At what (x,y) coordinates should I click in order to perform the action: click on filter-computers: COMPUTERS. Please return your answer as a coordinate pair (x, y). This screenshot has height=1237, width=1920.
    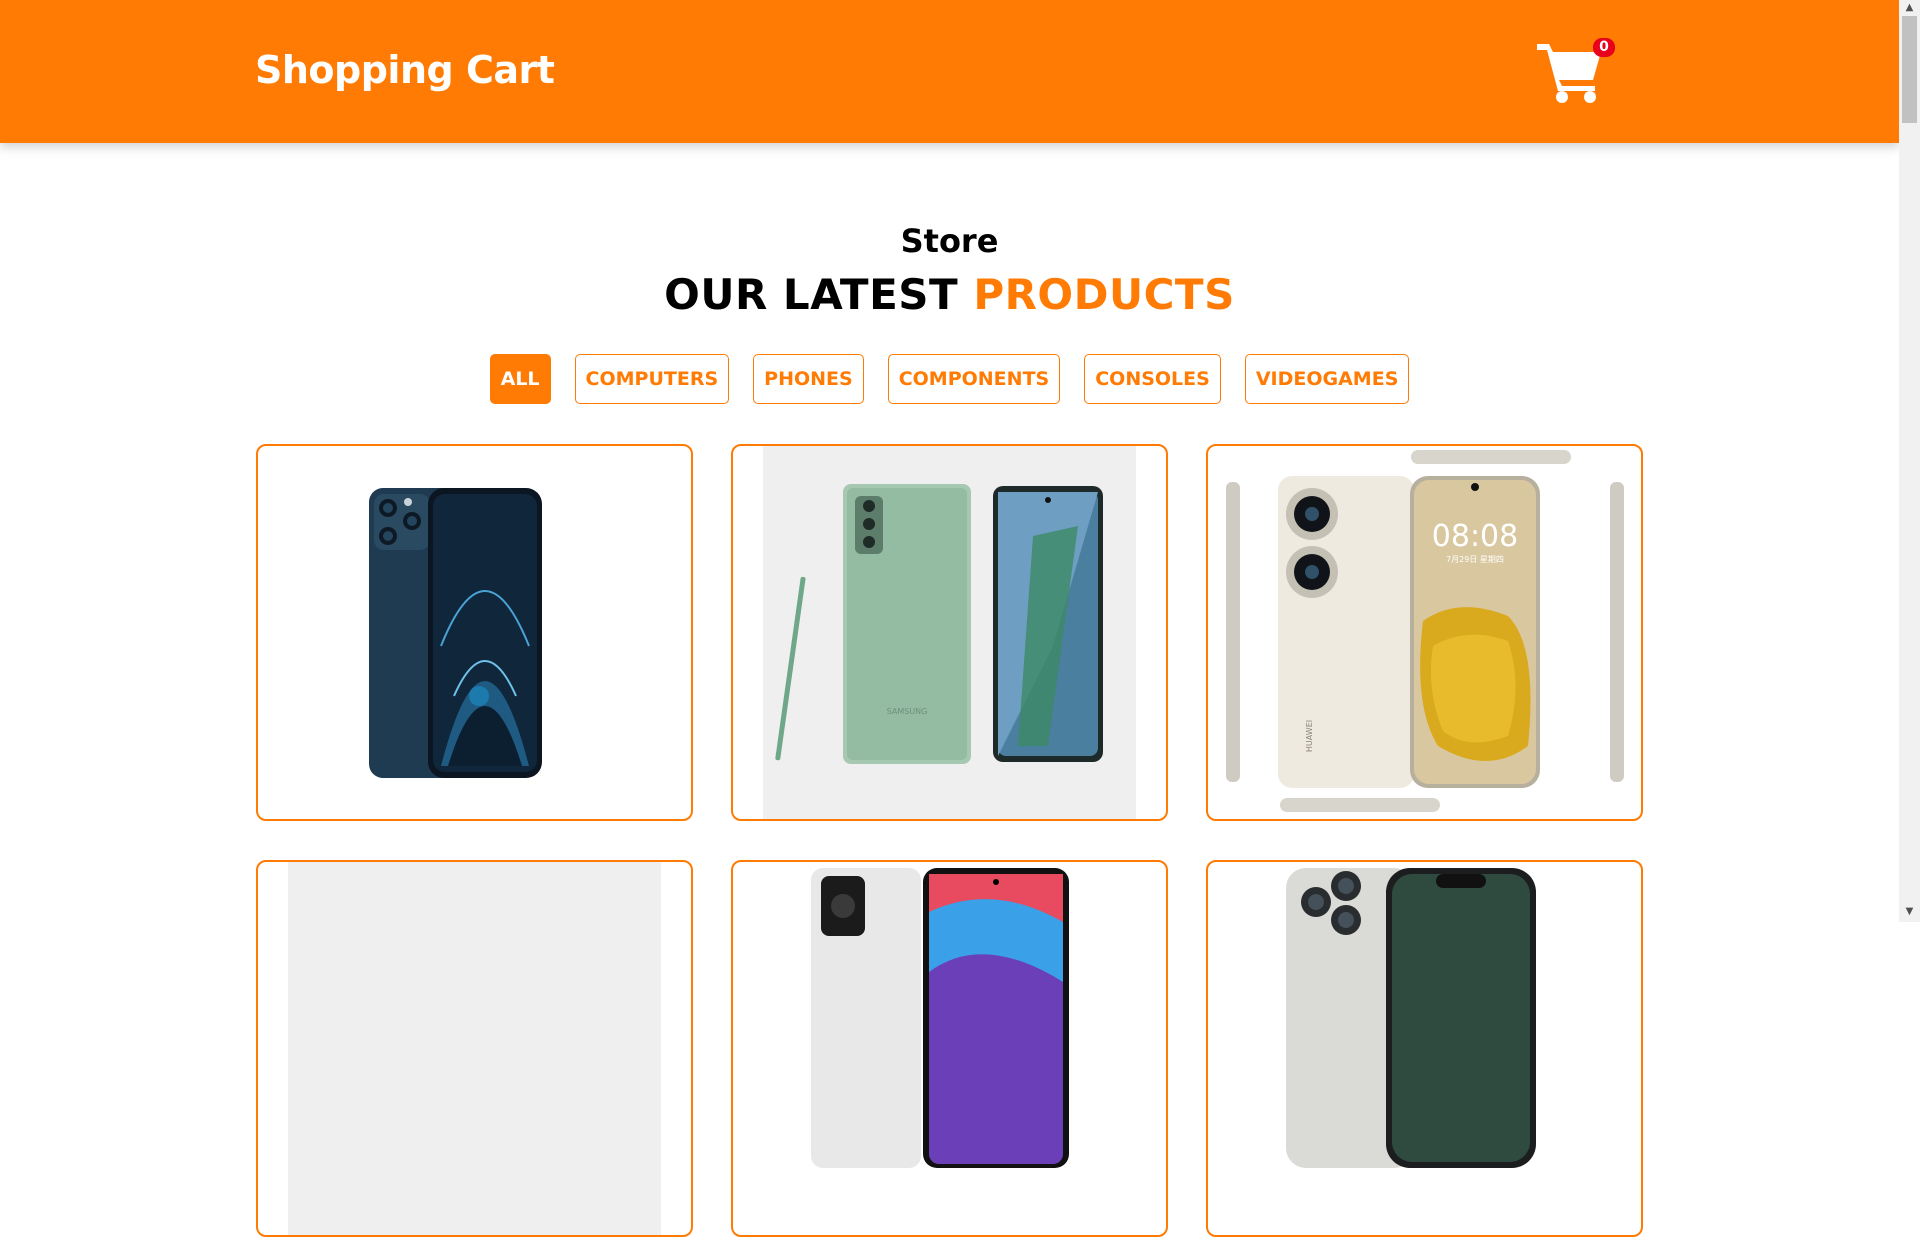
    Looking at the image, I should click on (652, 379).